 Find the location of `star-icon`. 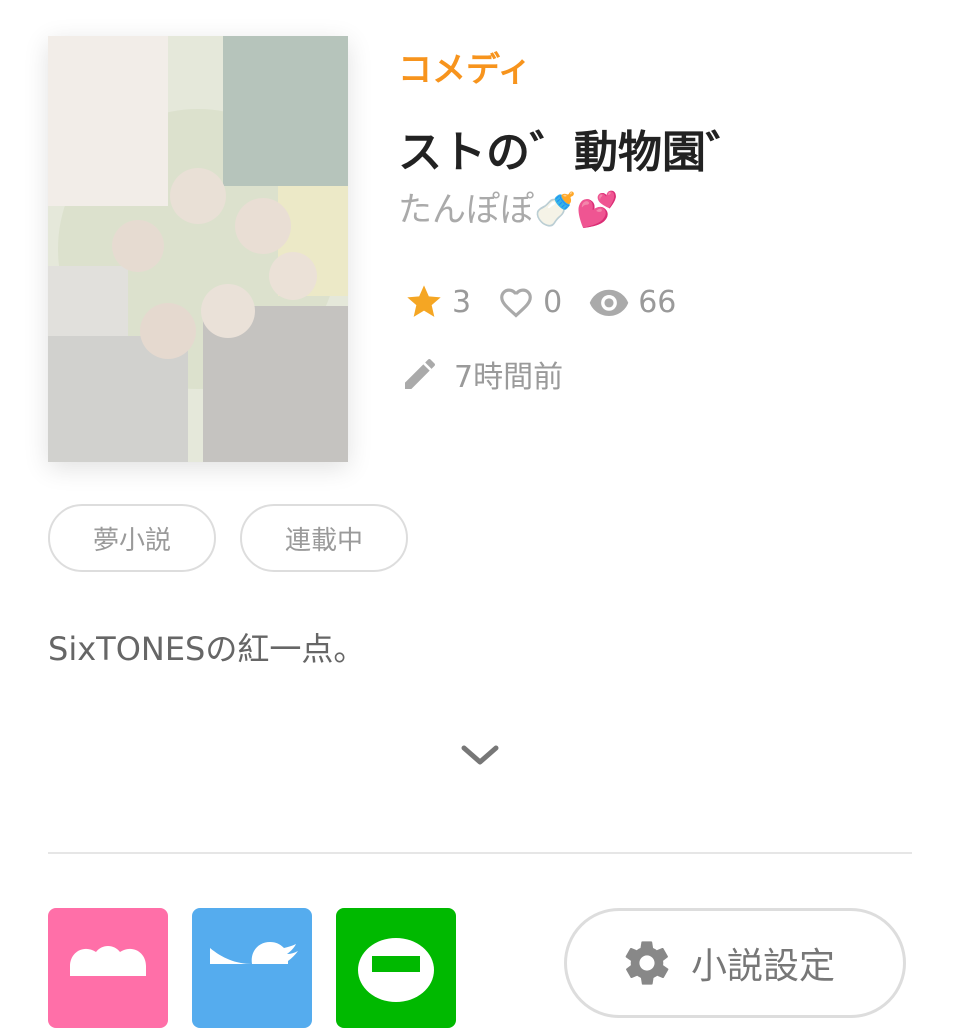

star-icon is located at coordinates (424, 301).